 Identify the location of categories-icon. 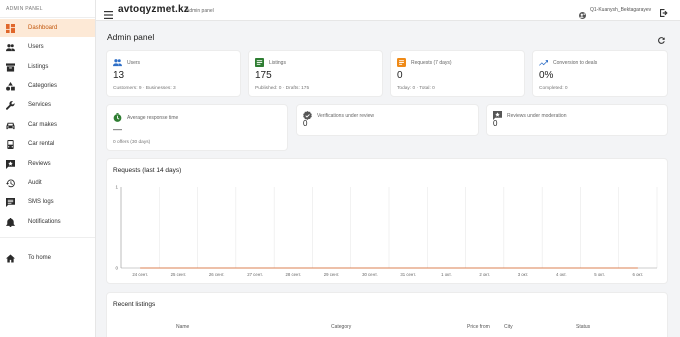
(10, 86).